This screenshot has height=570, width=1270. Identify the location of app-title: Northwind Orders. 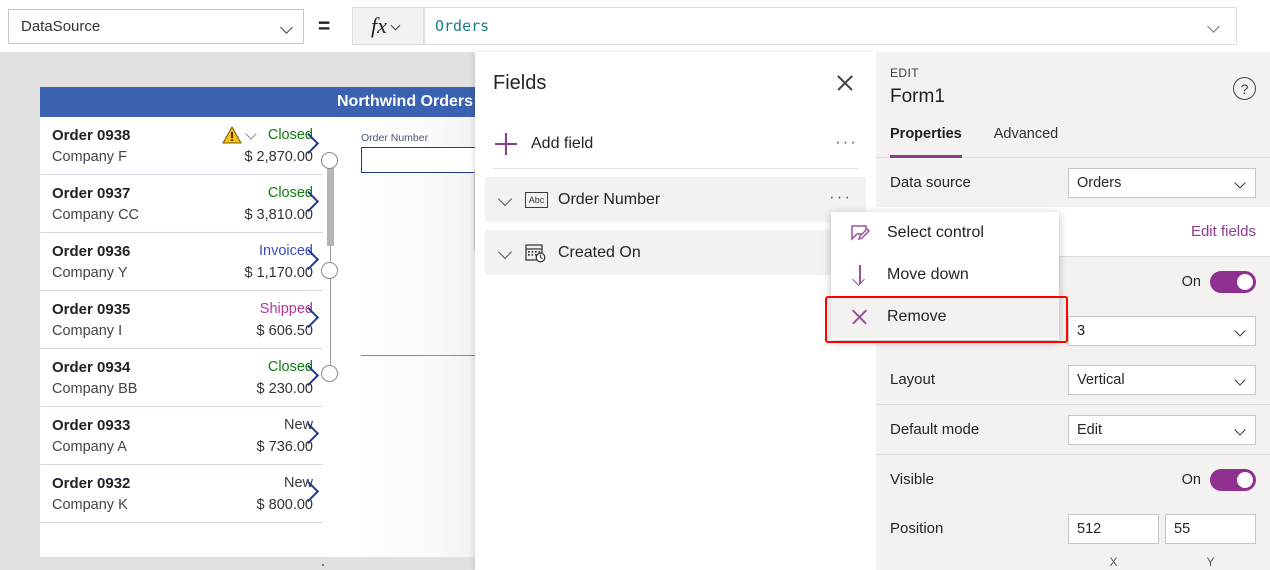
(401, 102).